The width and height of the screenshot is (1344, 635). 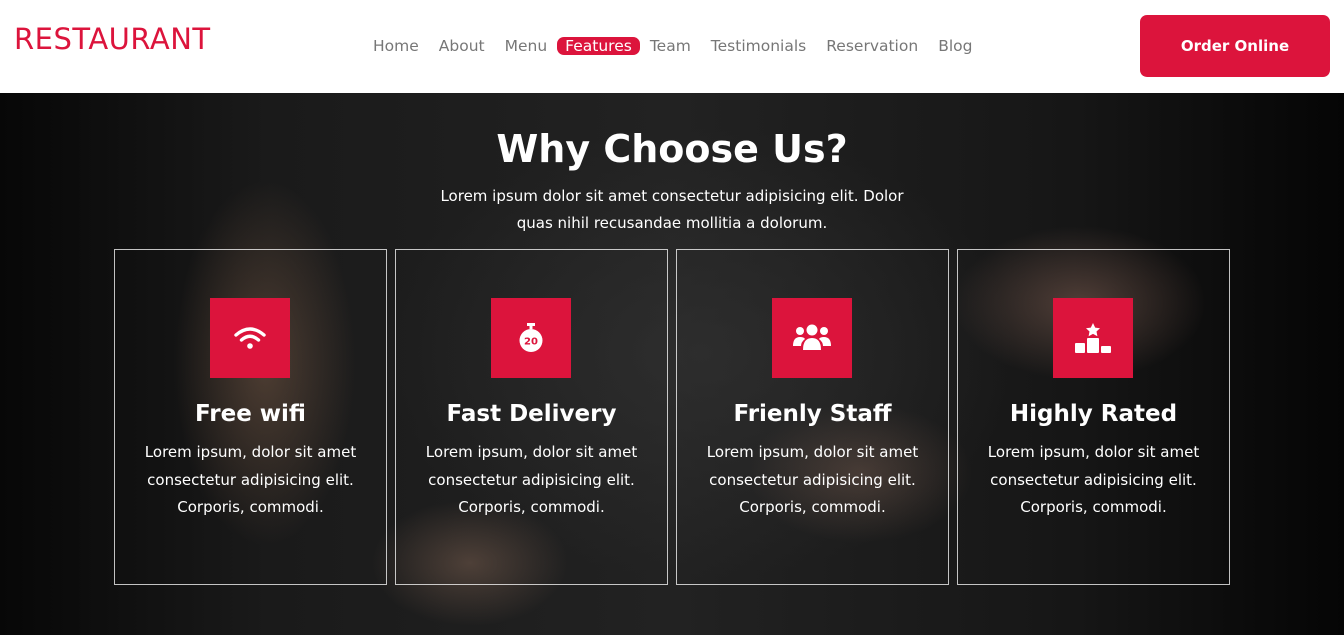 I want to click on nav-link-team: Team, so click(x=670, y=46).